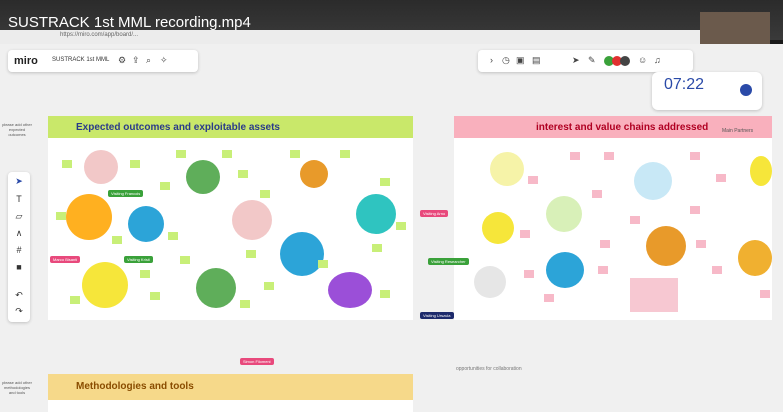  I want to click on cursor-tag: Visiting Researcher, so click(448, 261).